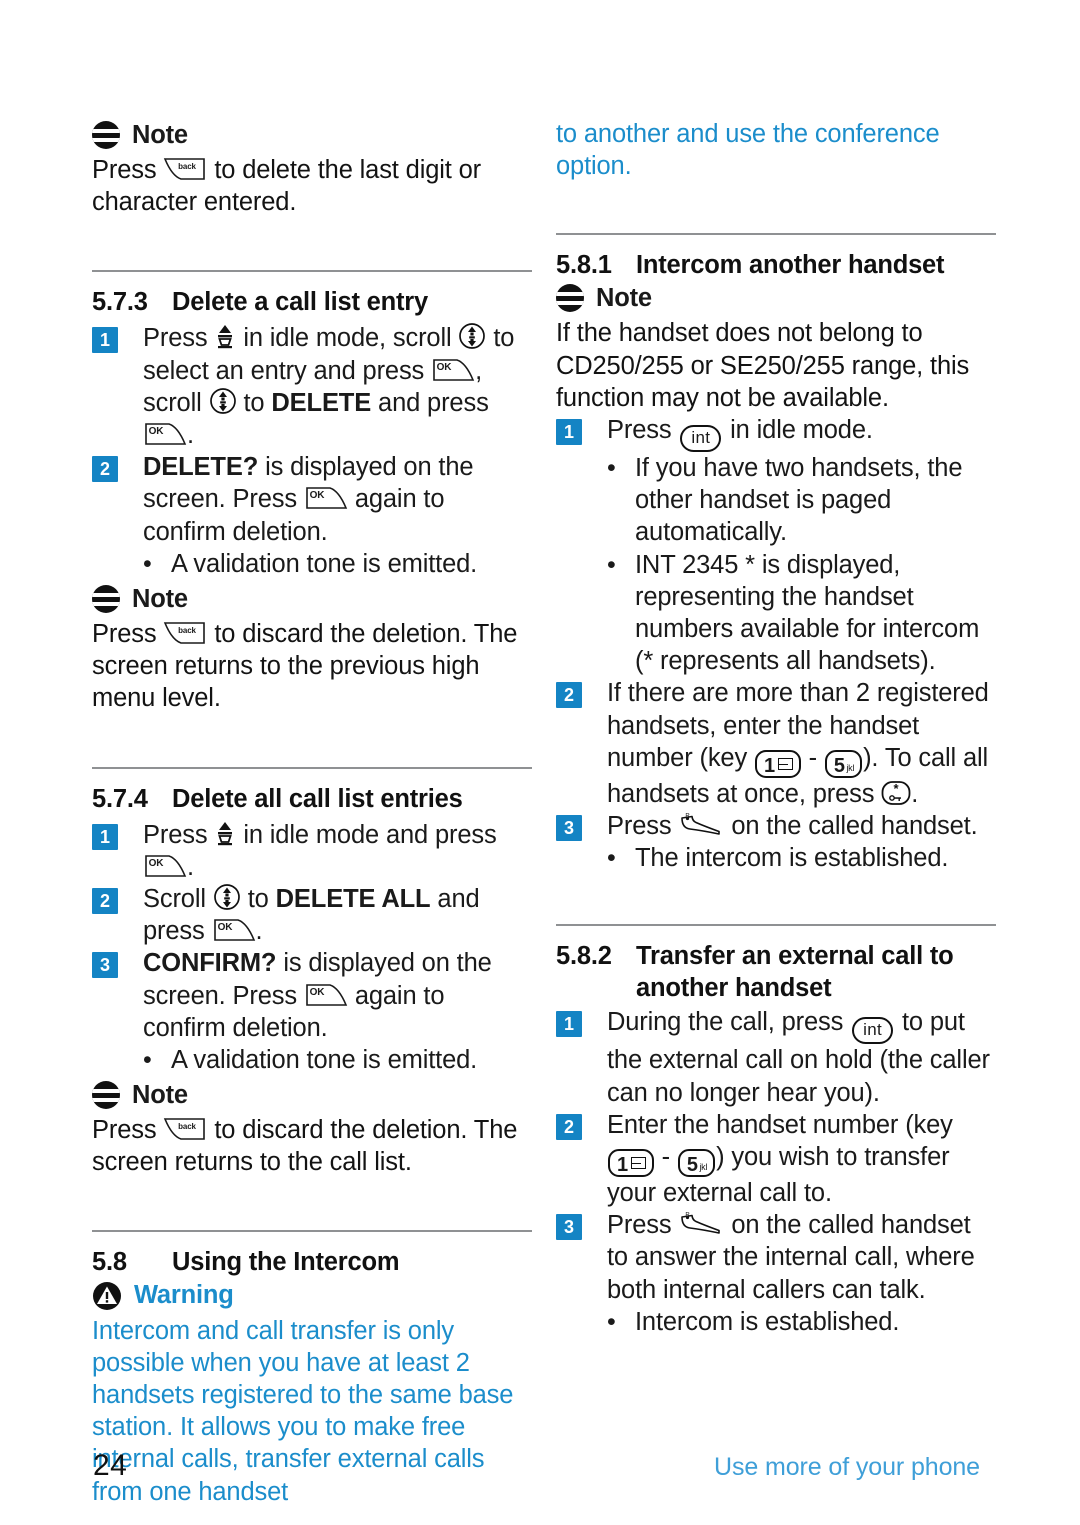 The height and width of the screenshot is (1525, 1080). Describe the element at coordinates (312, 799) in the screenshot. I see `heading-5-7-4: 5.7.4 Delete all call list entries` at that location.